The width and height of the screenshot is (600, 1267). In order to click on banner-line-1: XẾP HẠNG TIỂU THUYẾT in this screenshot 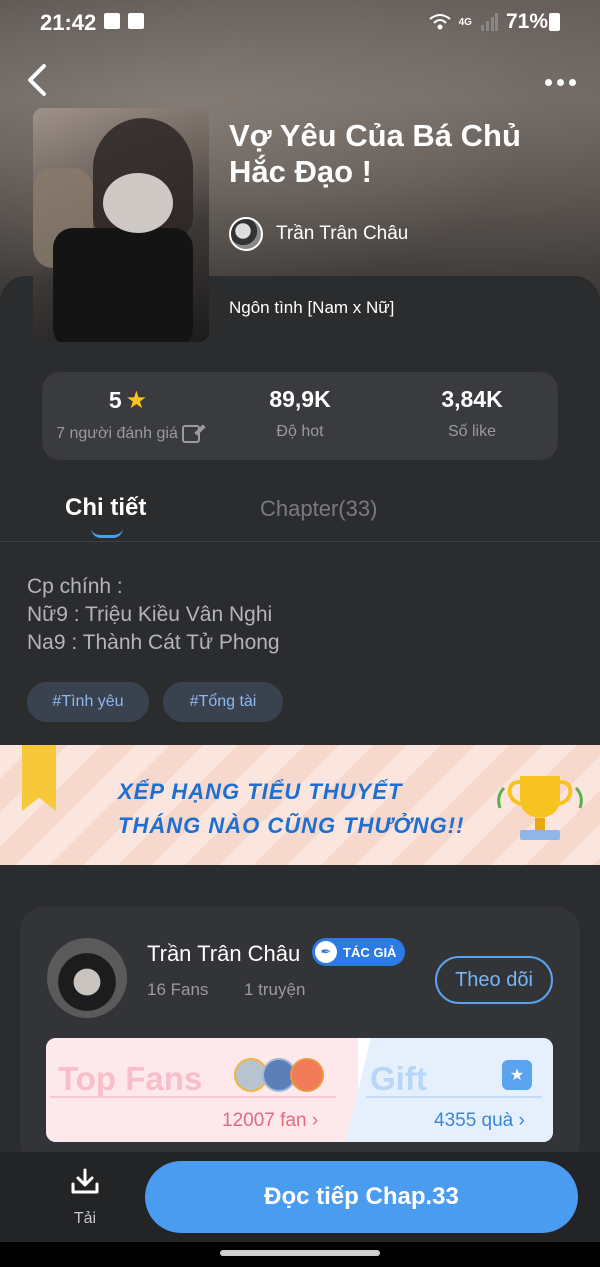, I will do `click(260, 791)`.